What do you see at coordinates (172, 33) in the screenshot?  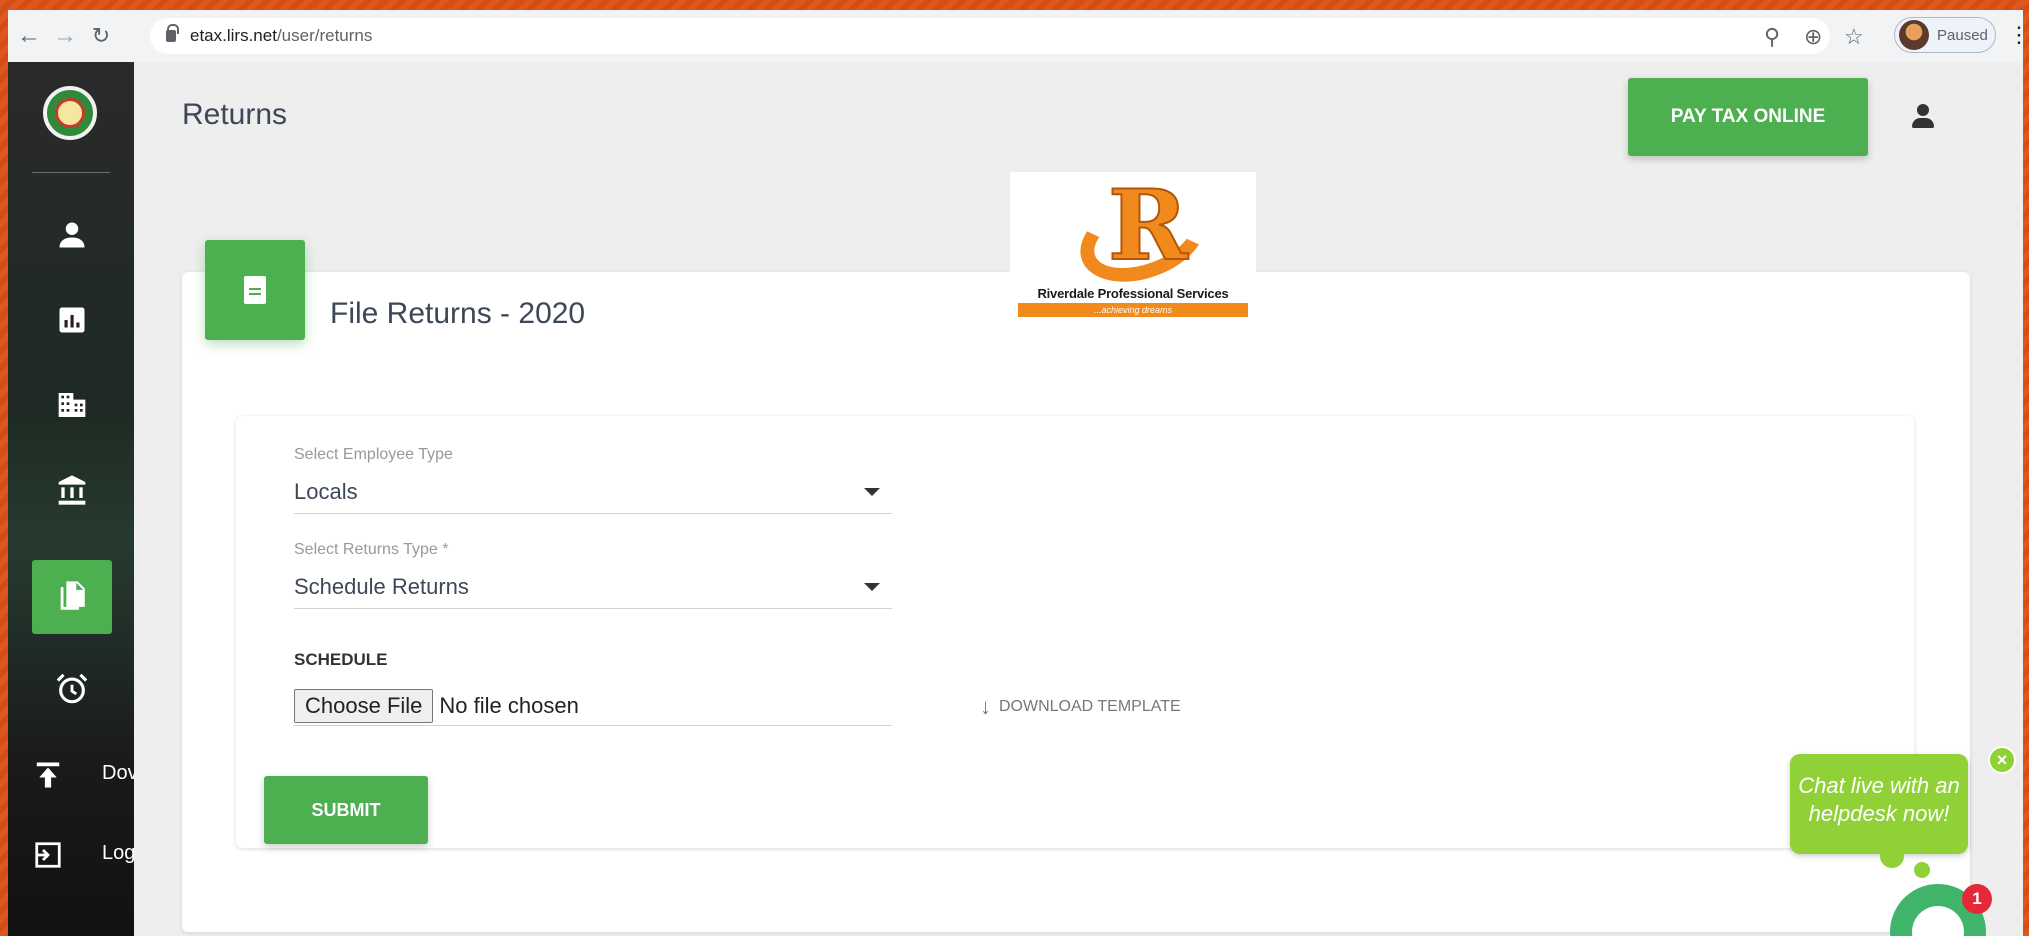 I see `lock-icon` at bounding box center [172, 33].